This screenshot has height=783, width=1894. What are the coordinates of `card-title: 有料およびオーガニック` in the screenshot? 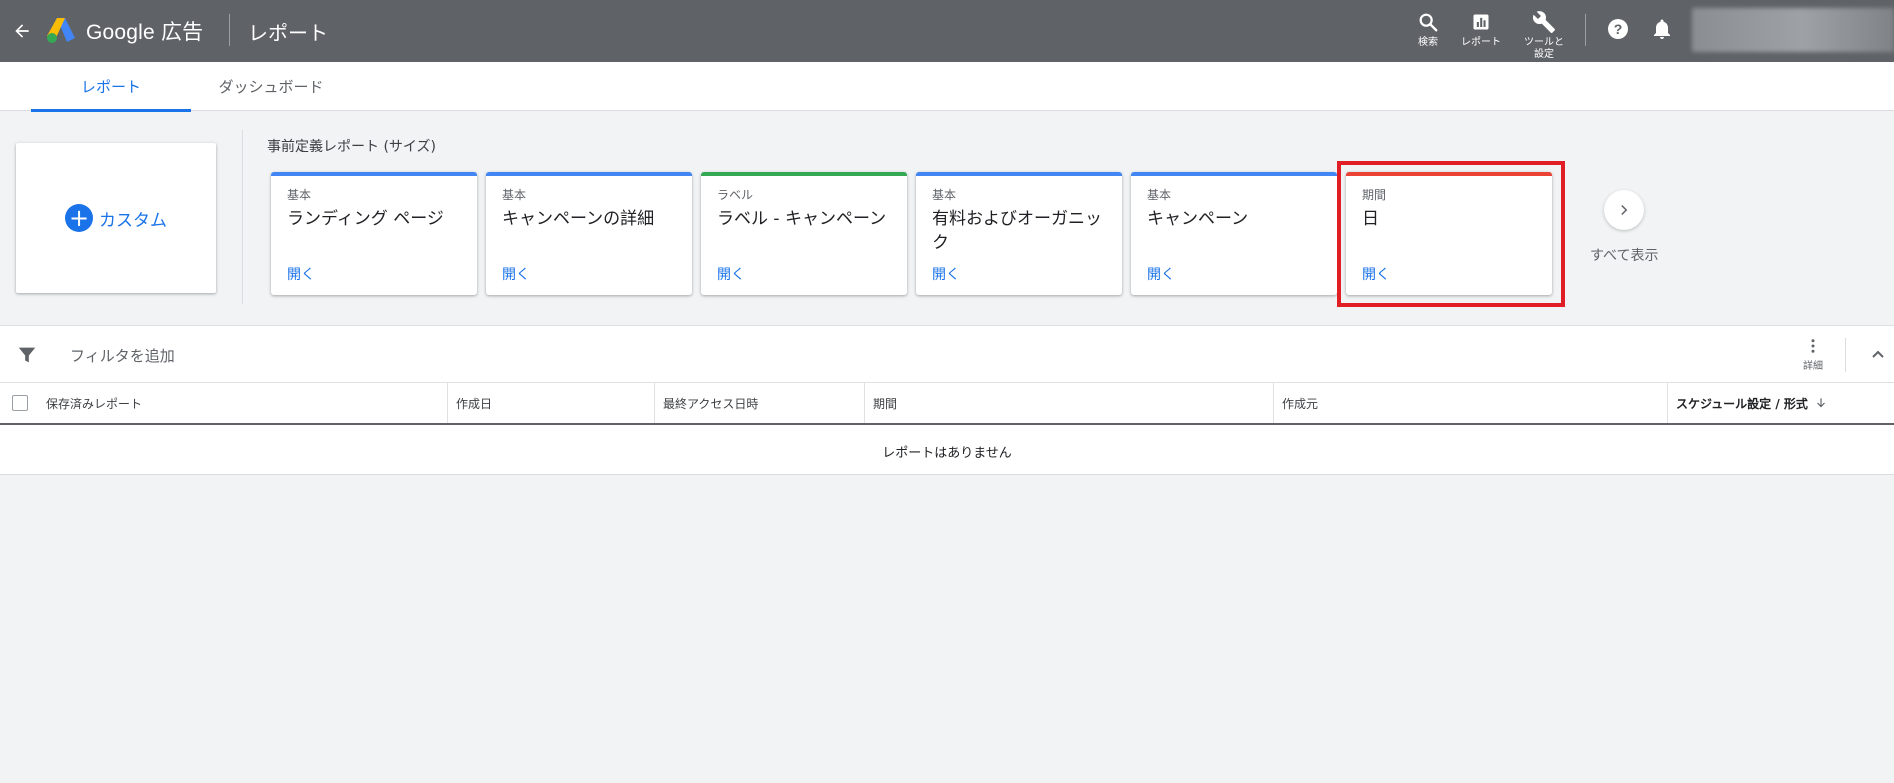 It's located at (1017, 231).